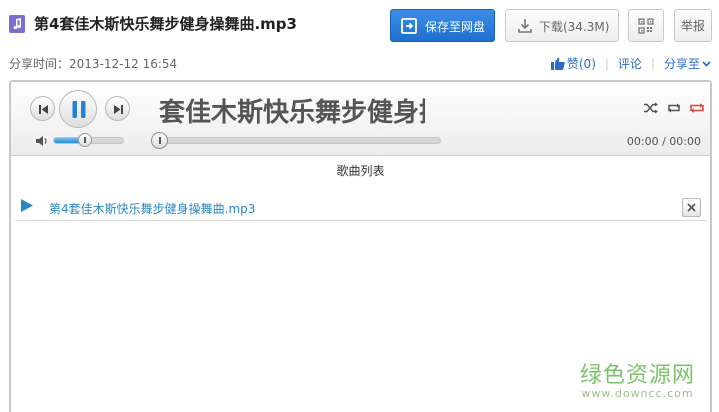 This screenshot has height=412, width=719. Describe the element at coordinates (693, 25) in the screenshot. I see `report-button: 举报` at that location.